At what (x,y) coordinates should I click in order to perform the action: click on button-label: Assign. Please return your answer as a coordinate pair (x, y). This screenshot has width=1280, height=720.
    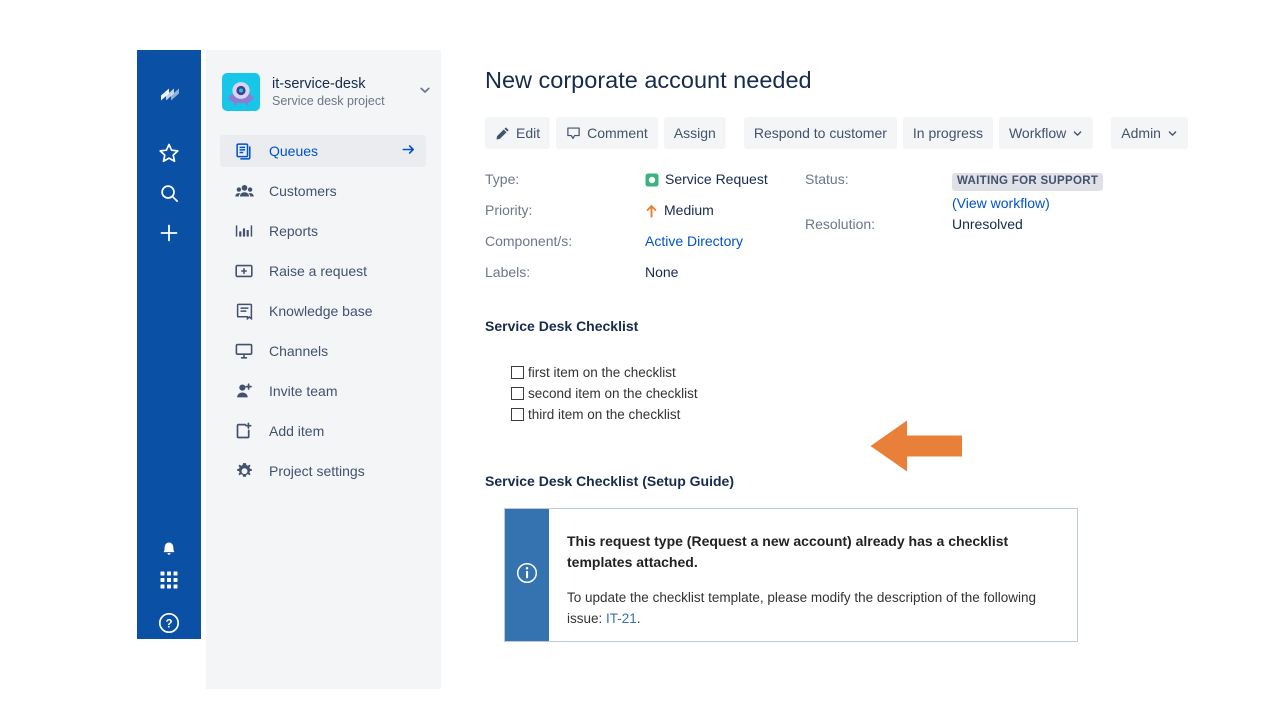
    Looking at the image, I should click on (694, 133).